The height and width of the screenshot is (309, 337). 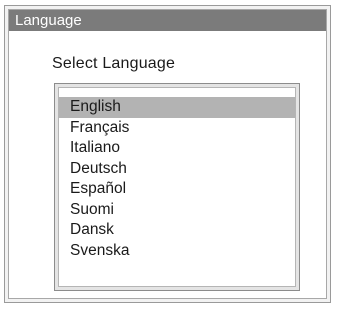 What do you see at coordinates (167, 20) in the screenshot?
I see `title-bar: Language` at bounding box center [167, 20].